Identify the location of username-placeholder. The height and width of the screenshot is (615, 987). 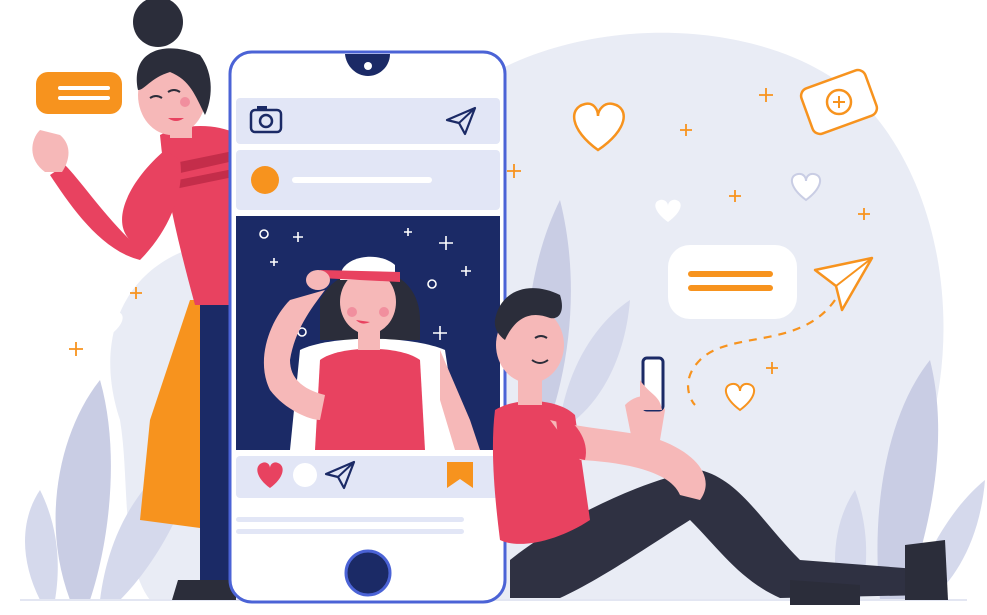
(362, 180).